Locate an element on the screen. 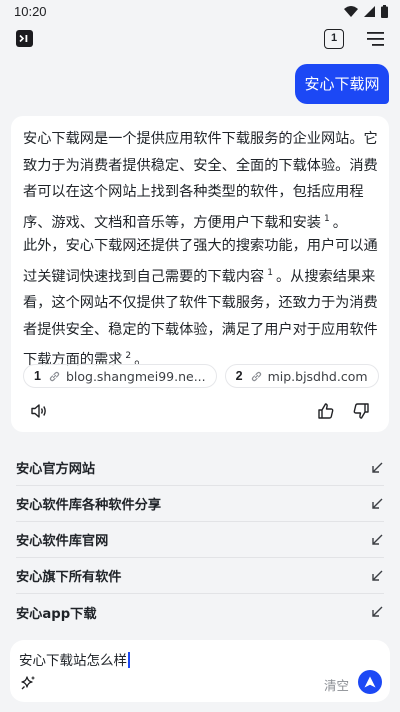 This screenshot has width=400, height=712. suggestion-label: 安心软件库各种软件分享 is located at coordinates (89, 505).